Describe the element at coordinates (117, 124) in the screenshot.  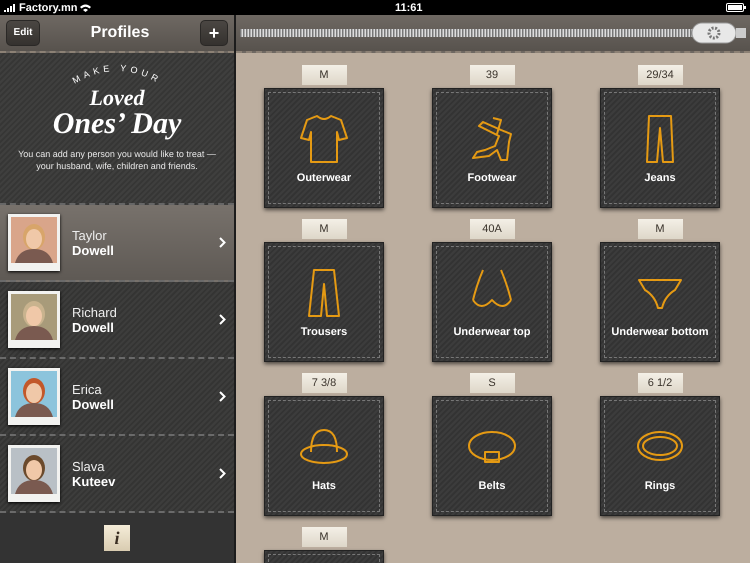
I see `promo-title: Ones’ Day` at that location.